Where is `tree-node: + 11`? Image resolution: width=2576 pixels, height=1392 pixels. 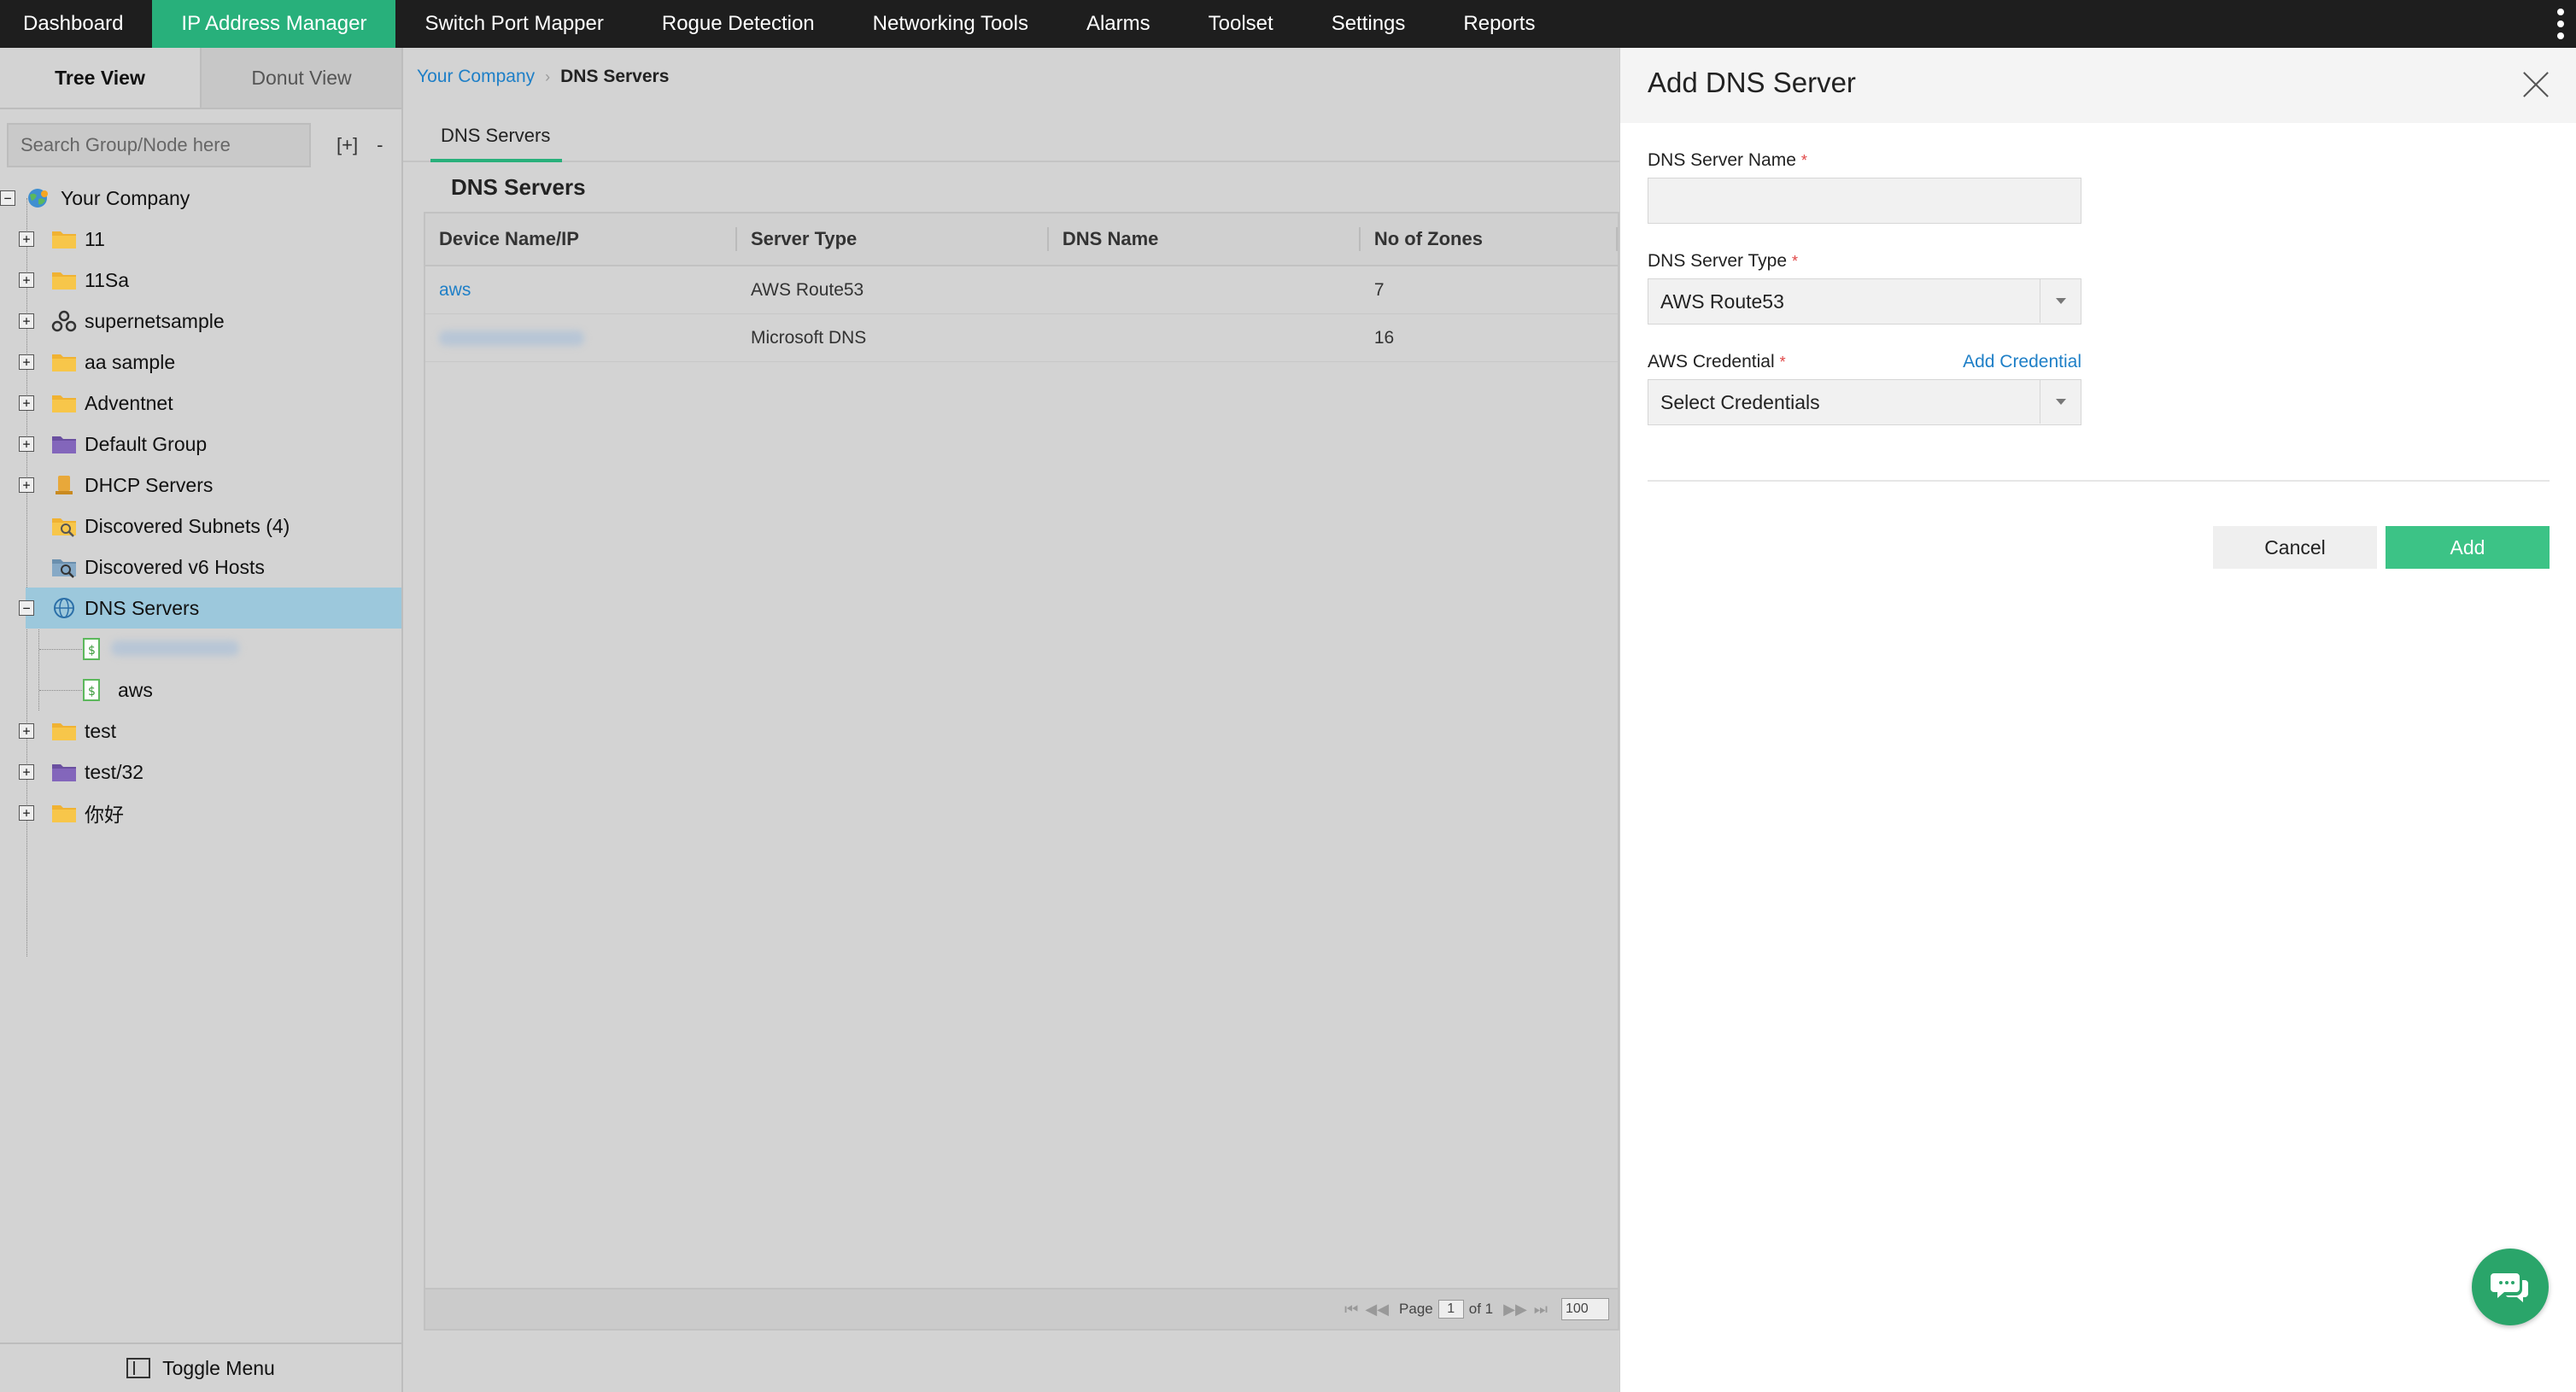 tree-node: + 11 is located at coordinates (200, 239).